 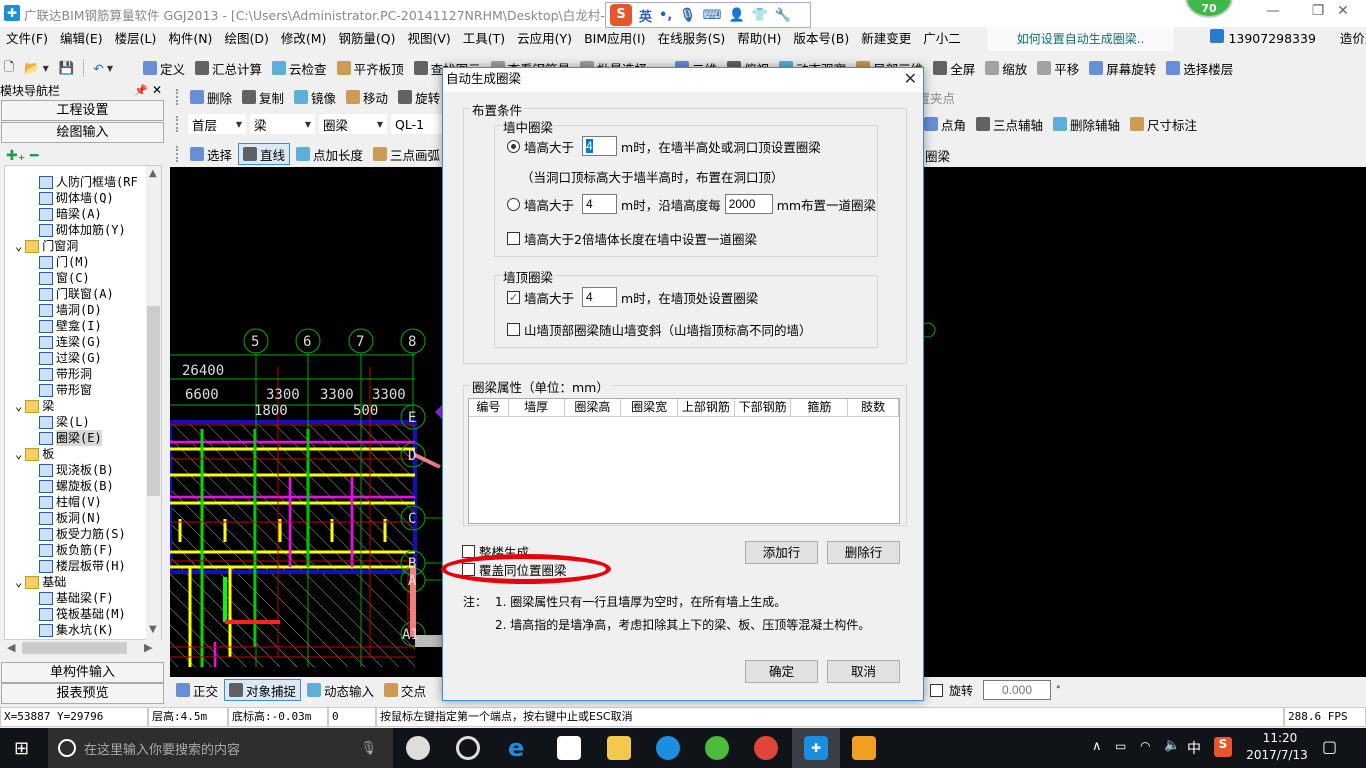 I want to click on column-header: 肢数, so click(x=873, y=407).